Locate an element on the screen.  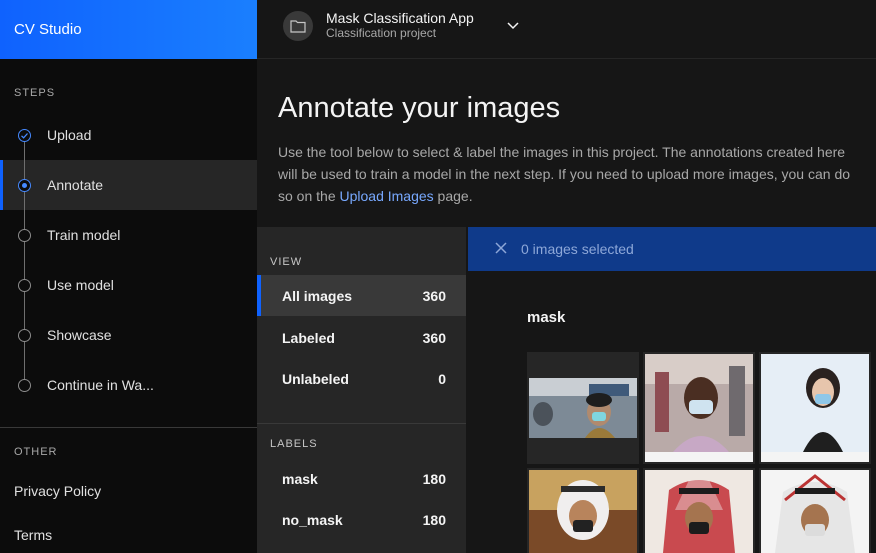
folder-icon is located at coordinates (298, 26).